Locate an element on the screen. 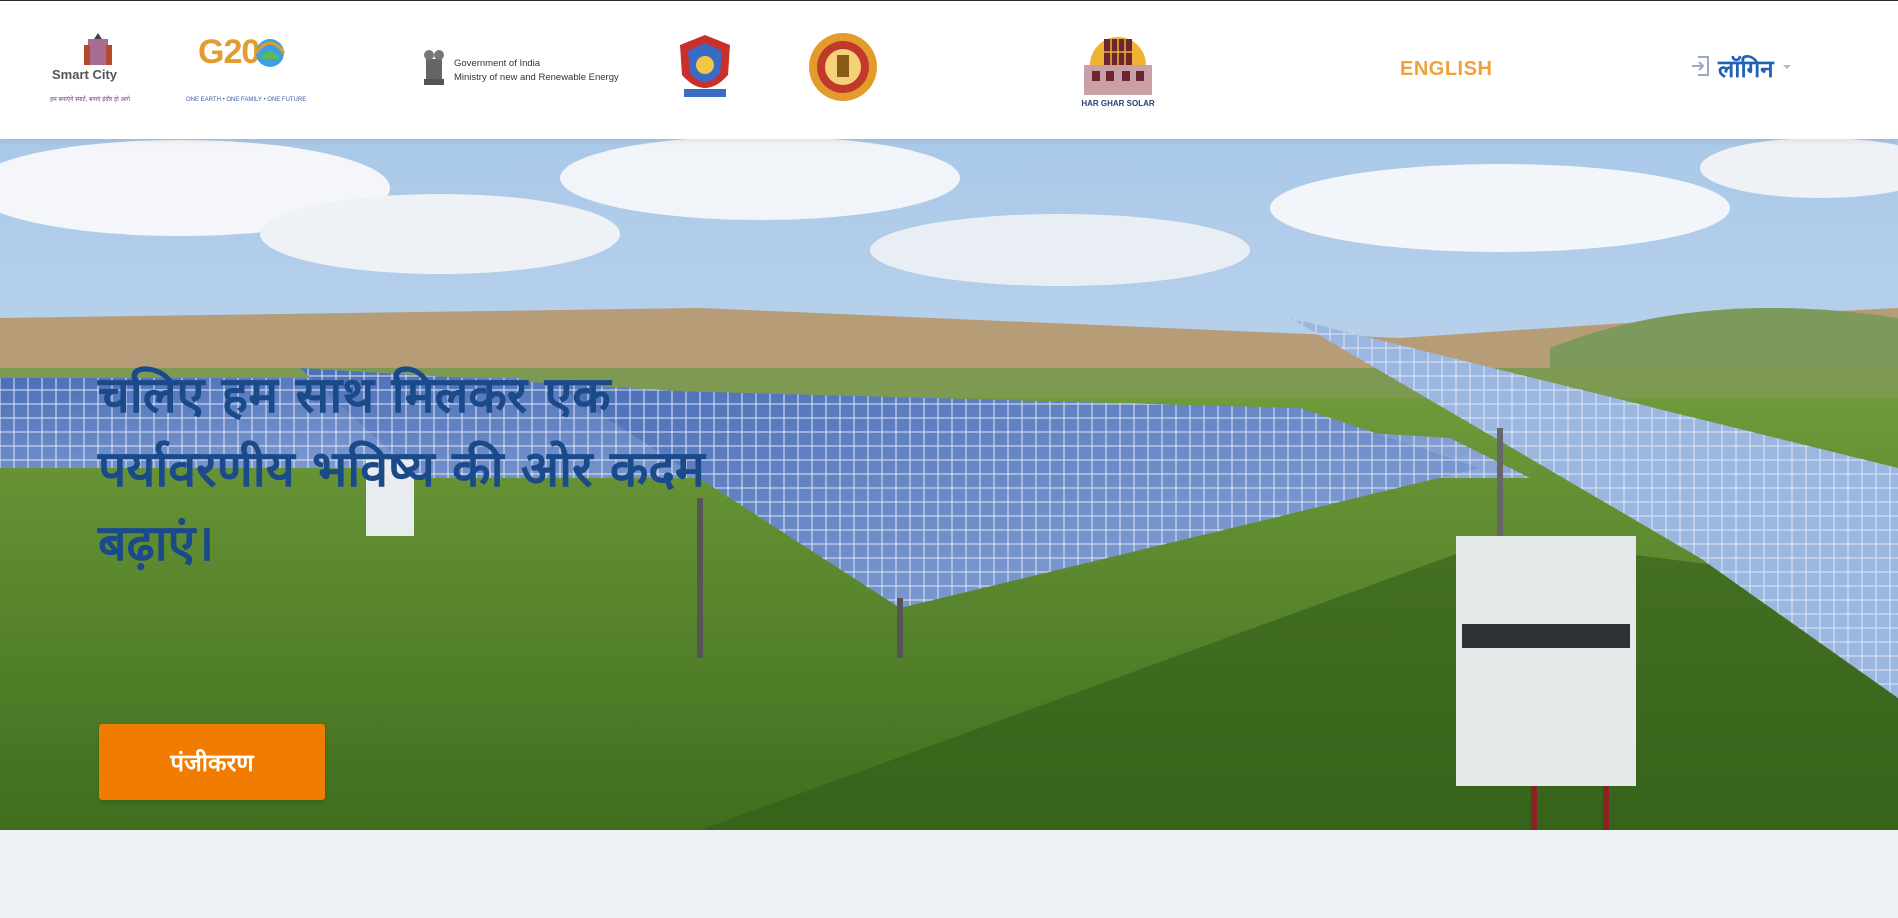 This screenshot has height=918, width=1898. login-label: लॉगिन is located at coordinates (1746, 69).